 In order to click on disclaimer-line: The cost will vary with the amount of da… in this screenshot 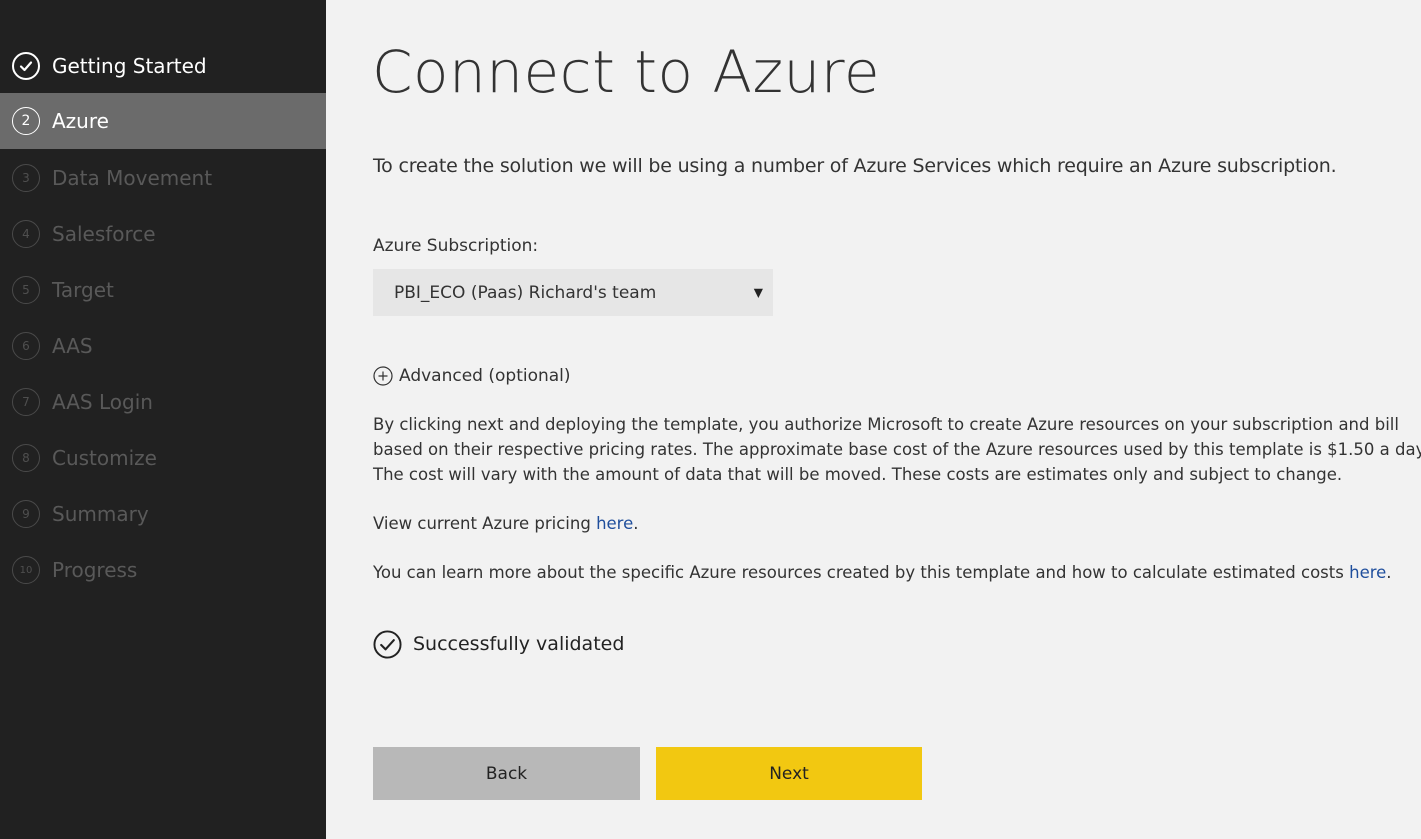, I will do `click(858, 474)`.